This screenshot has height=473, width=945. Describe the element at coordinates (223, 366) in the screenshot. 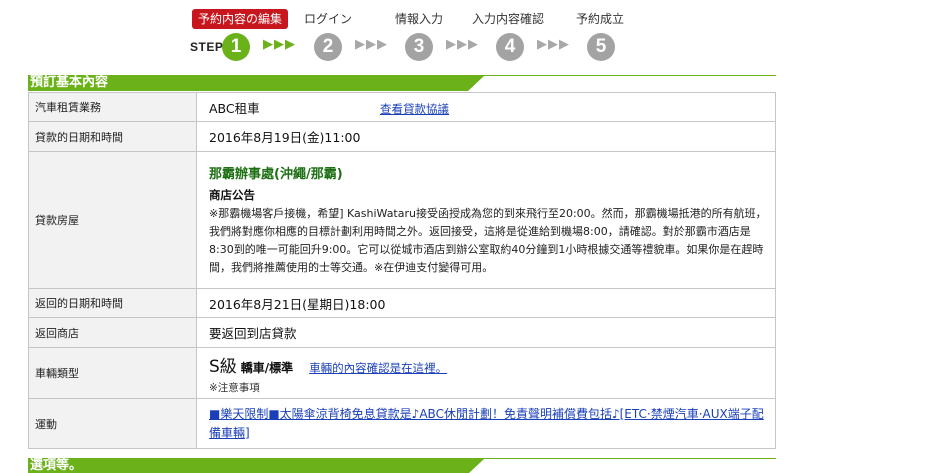

I see `car-class-grade: S級` at that location.